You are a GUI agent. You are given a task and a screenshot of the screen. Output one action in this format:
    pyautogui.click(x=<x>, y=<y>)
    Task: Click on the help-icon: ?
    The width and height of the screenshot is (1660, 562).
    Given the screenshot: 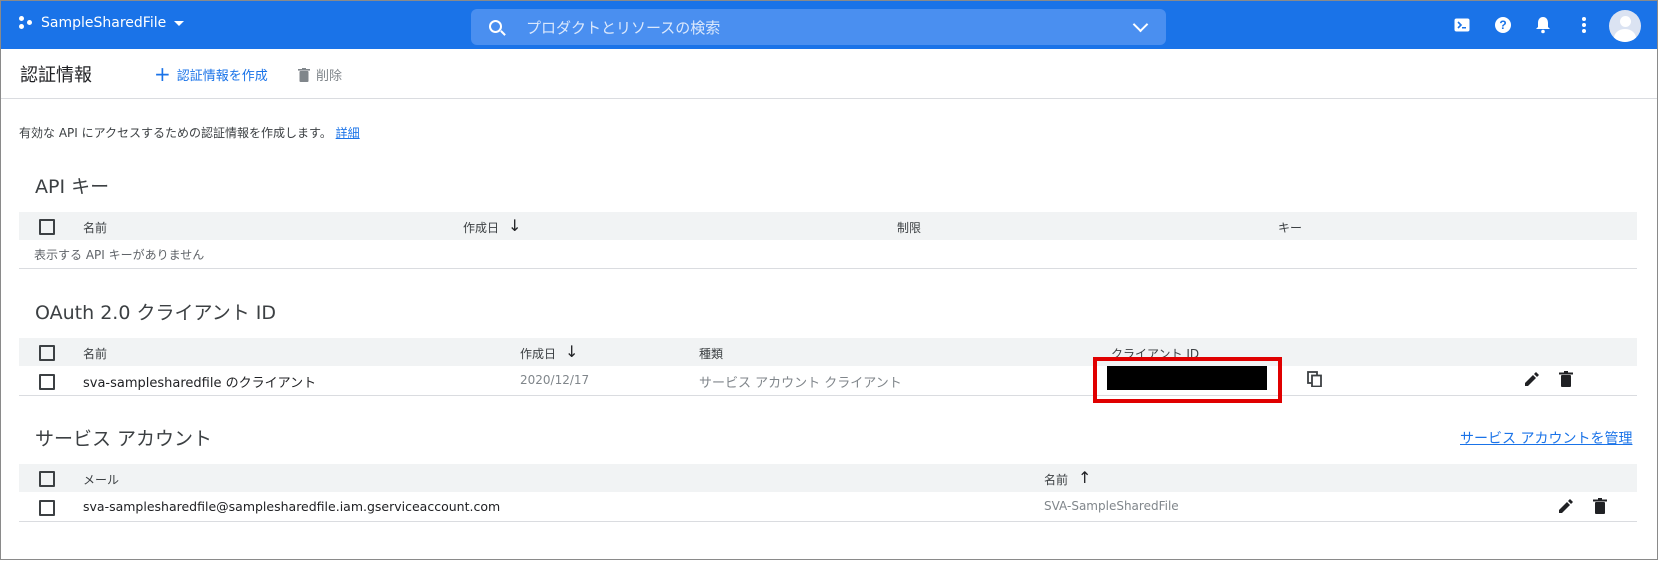 What is the action you would take?
    pyautogui.click(x=1503, y=25)
    